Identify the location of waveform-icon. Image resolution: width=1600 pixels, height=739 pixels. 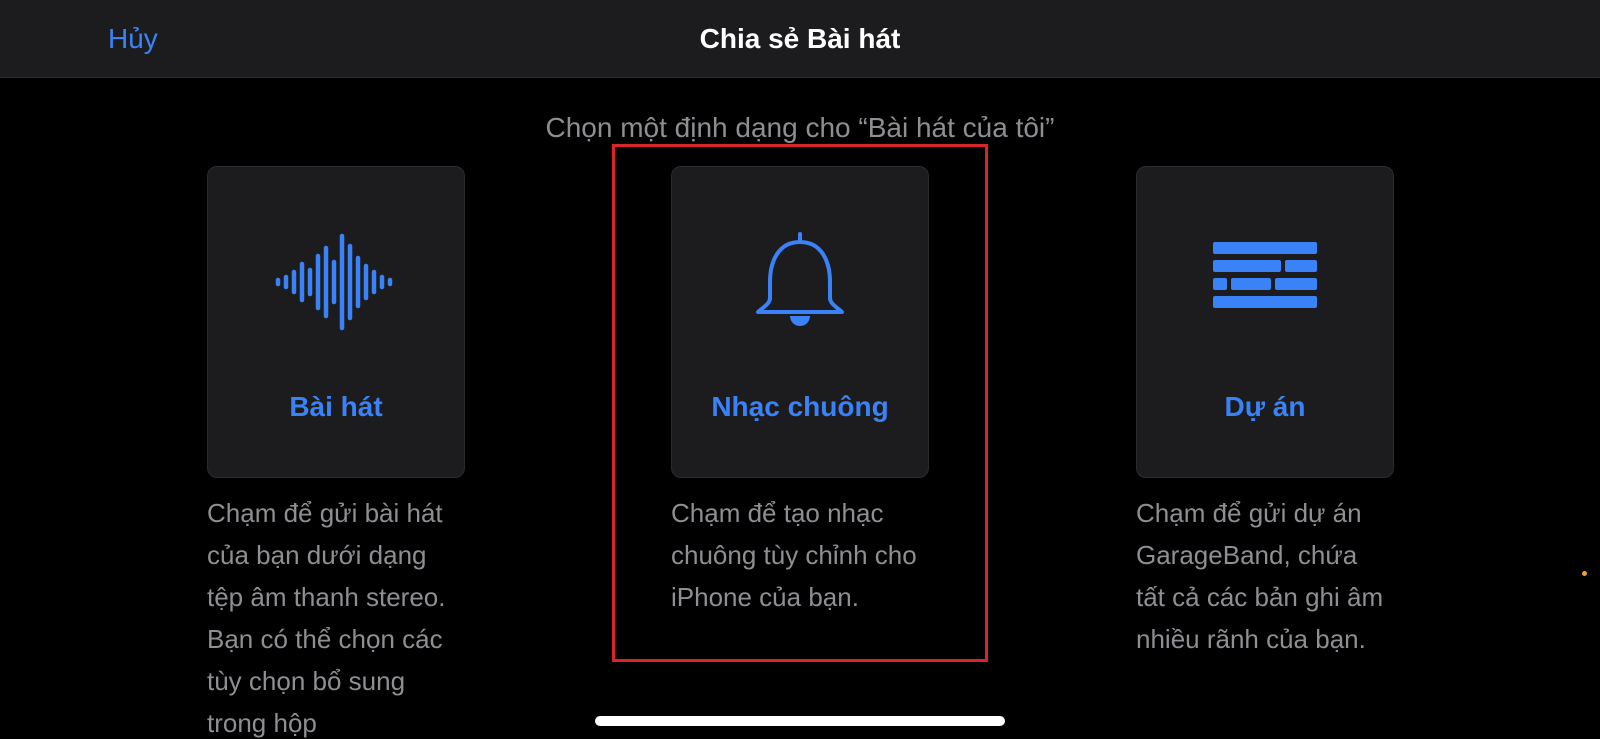
(336, 282).